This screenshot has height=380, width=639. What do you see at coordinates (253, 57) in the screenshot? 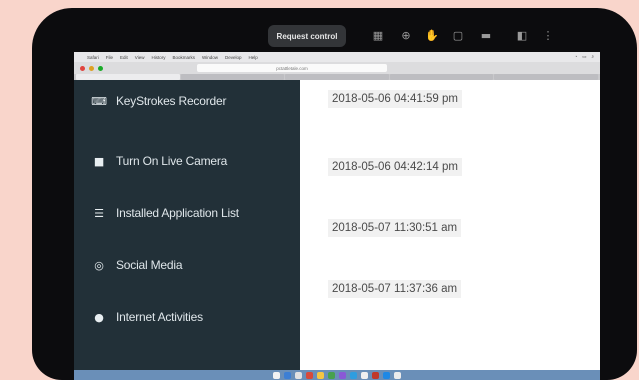
I see `menu-item: Help` at bounding box center [253, 57].